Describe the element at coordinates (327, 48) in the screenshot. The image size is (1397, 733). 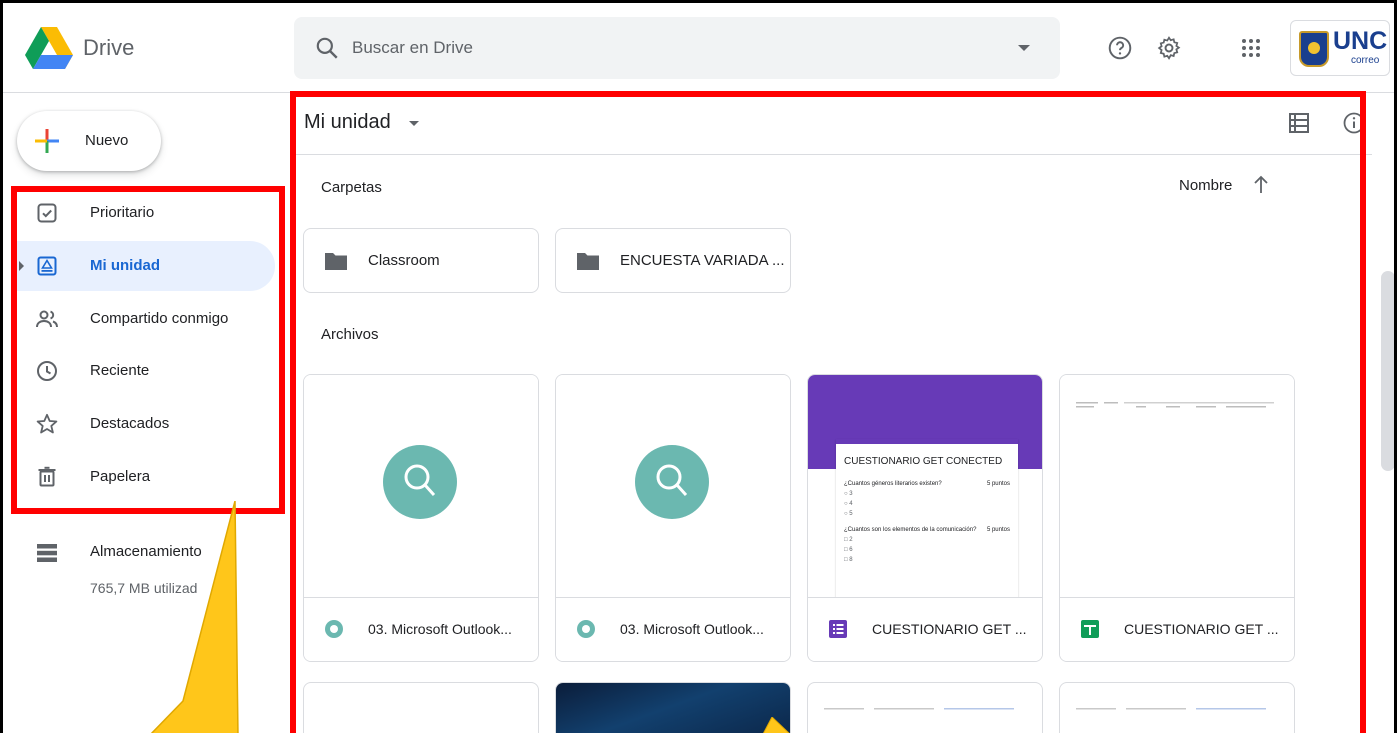
I see `search-icon` at that location.